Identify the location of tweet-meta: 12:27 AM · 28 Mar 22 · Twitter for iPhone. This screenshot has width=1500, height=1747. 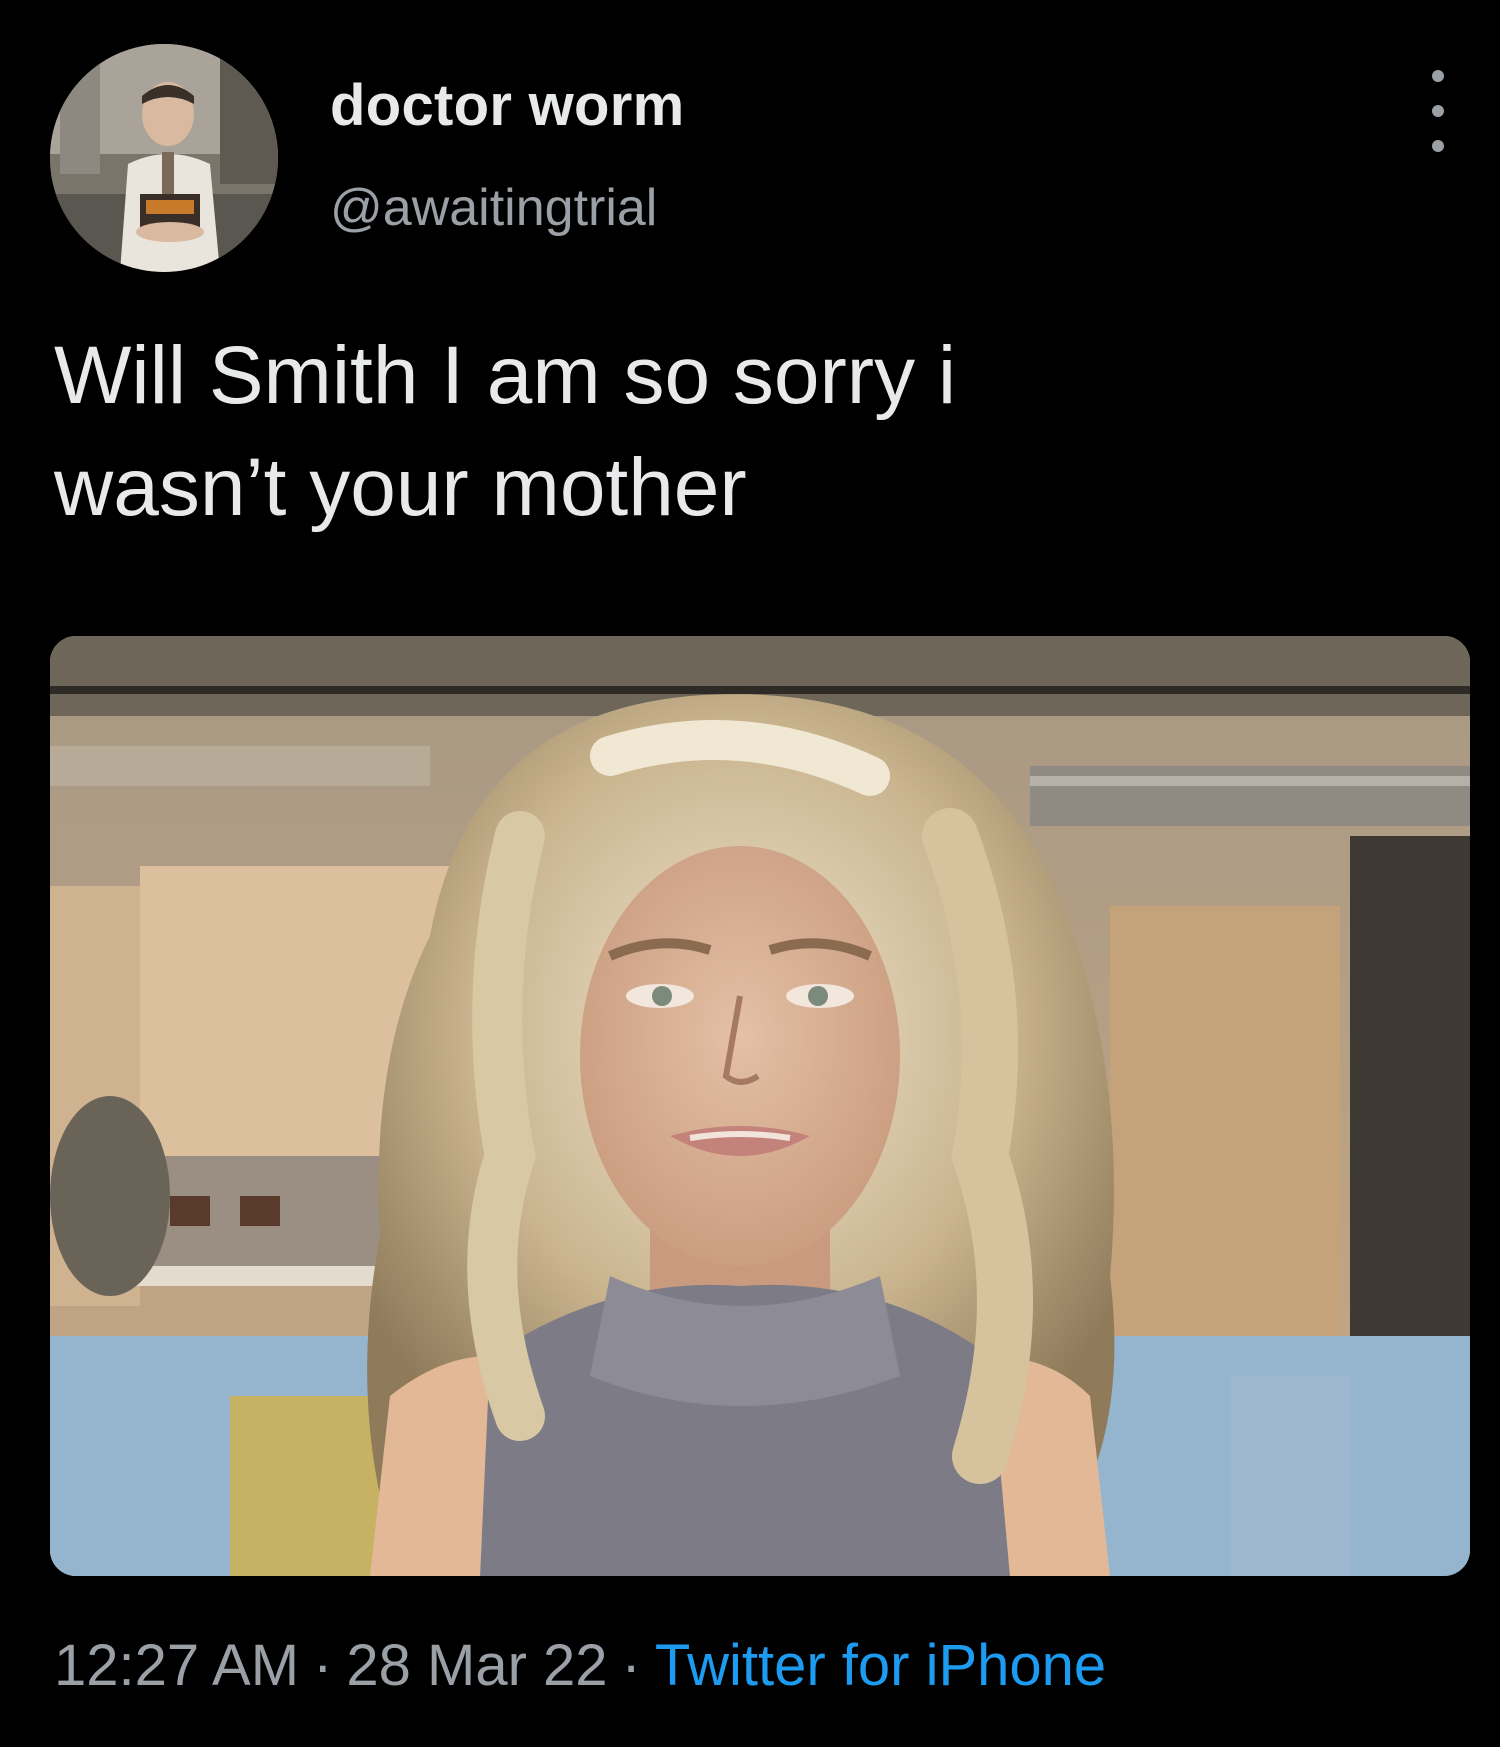
(580, 1665).